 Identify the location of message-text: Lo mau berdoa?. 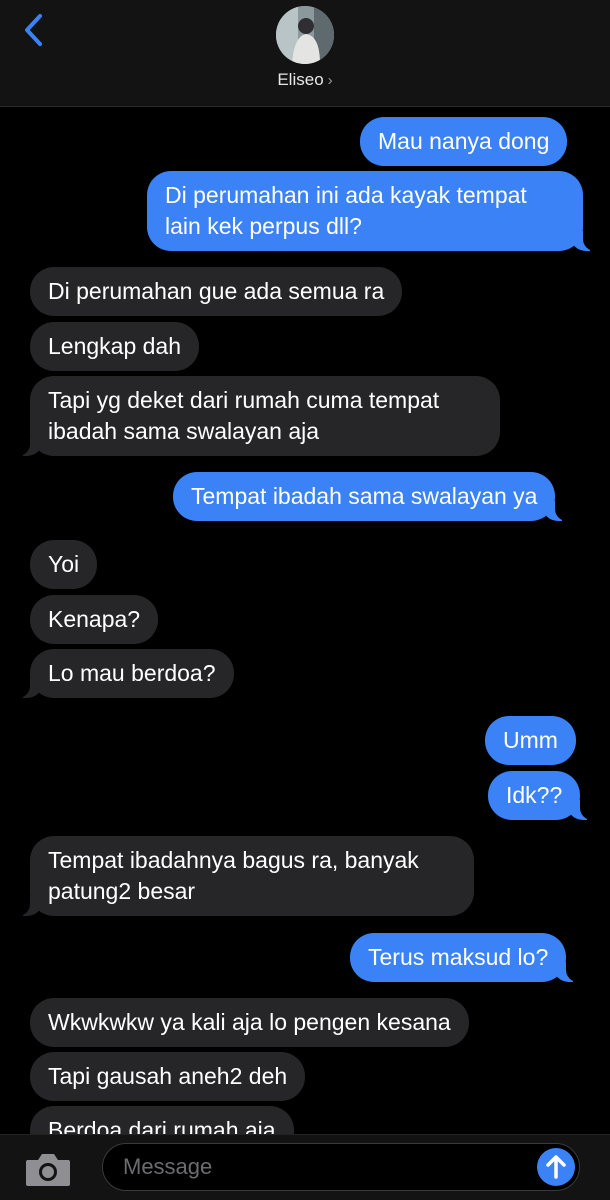
(132, 673).